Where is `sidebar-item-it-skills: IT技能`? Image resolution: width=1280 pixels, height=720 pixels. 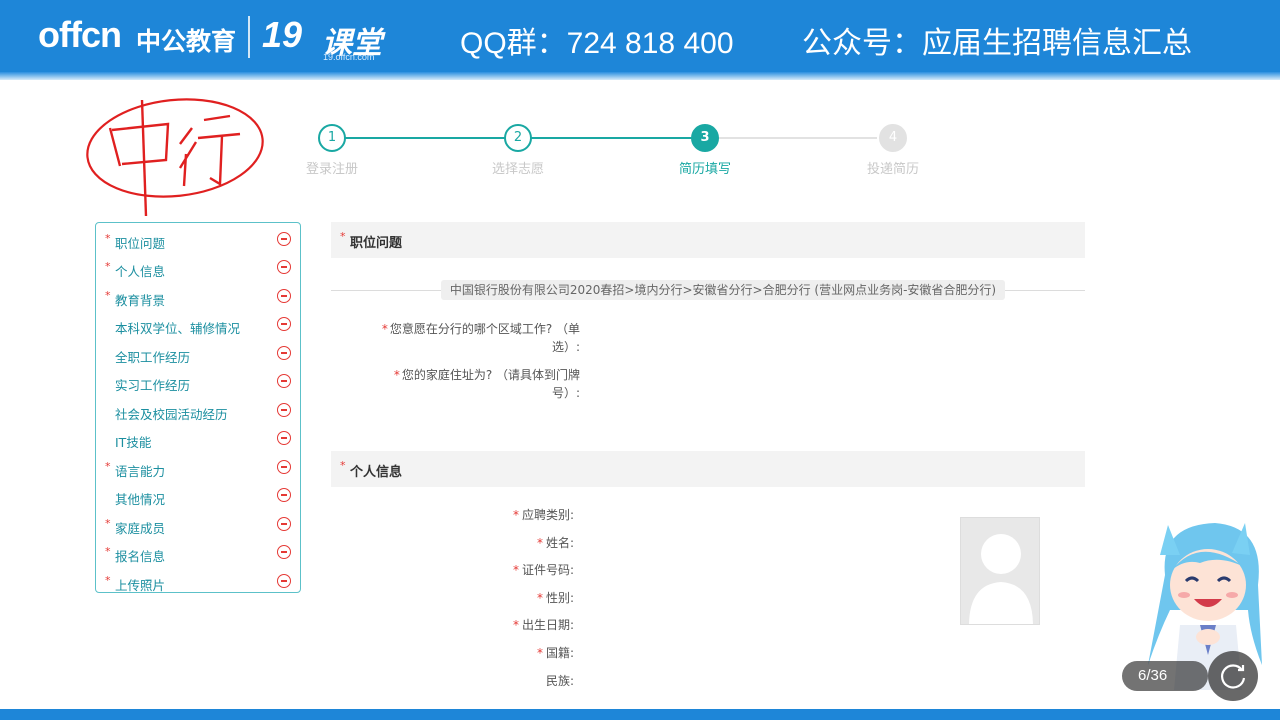 sidebar-item-it-skills: IT技能 is located at coordinates (198, 438).